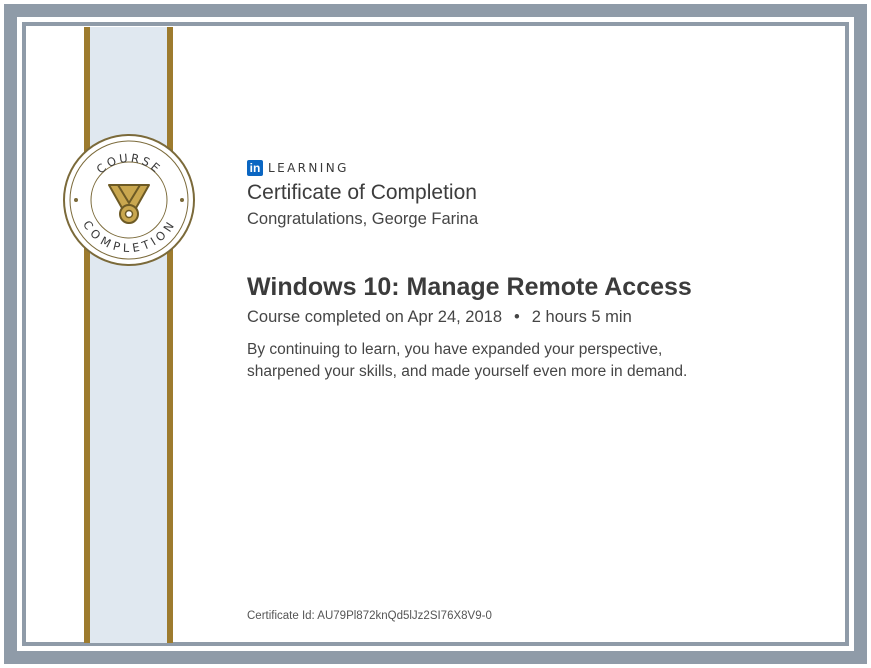 This screenshot has height=668, width=871. What do you see at coordinates (362, 192) in the screenshot?
I see `certificate-title: Certificate of Completion` at bounding box center [362, 192].